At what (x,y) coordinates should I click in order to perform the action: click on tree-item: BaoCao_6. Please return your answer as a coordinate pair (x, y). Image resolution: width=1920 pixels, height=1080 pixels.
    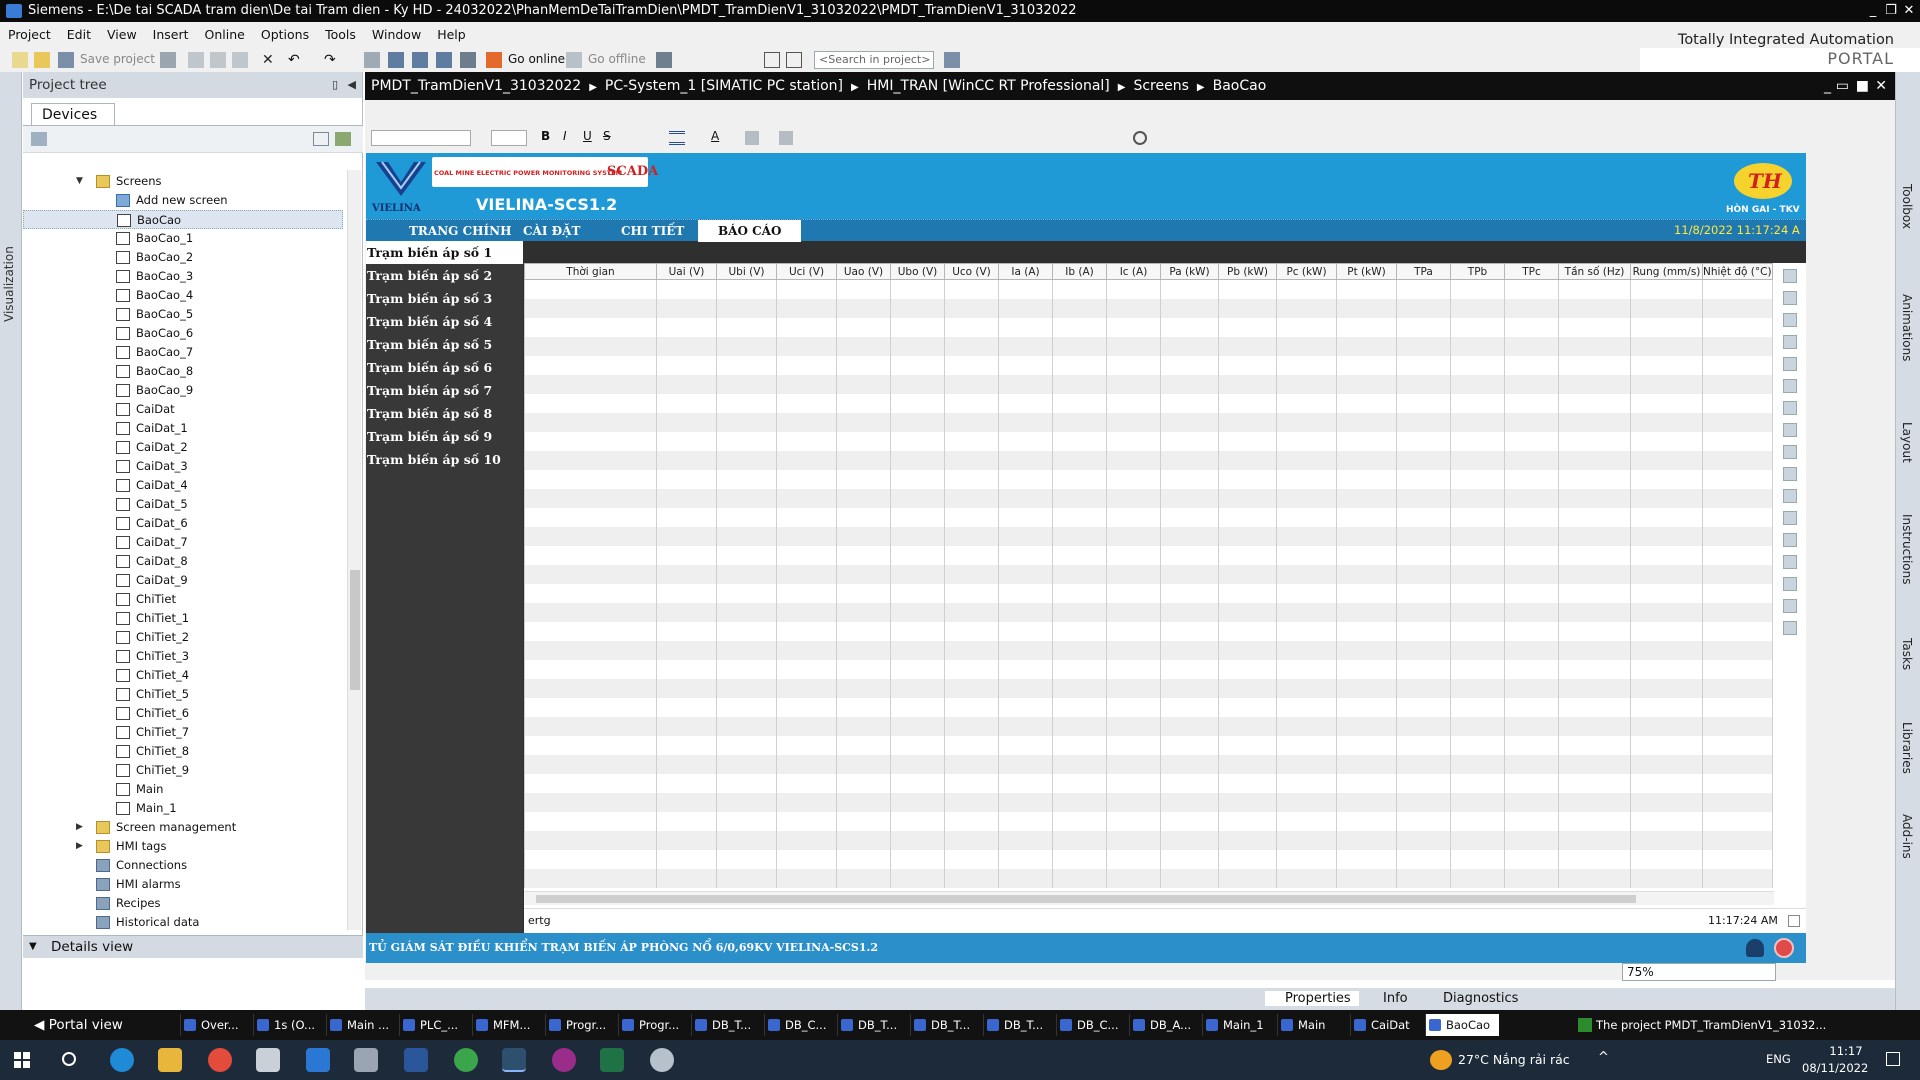
    Looking at the image, I should click on (183, 333).